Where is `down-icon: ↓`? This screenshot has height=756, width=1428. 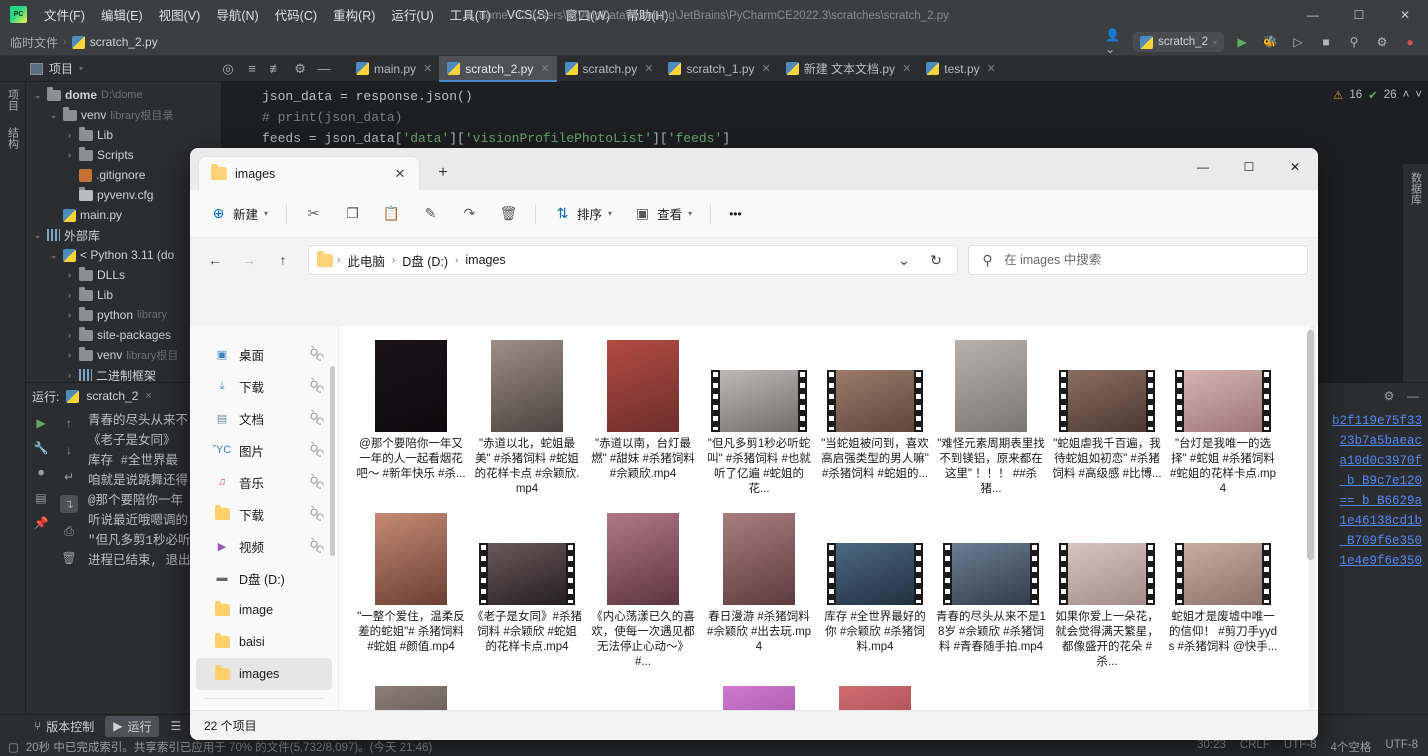 down-icon: ↓ is located at coordinates (69, 450).